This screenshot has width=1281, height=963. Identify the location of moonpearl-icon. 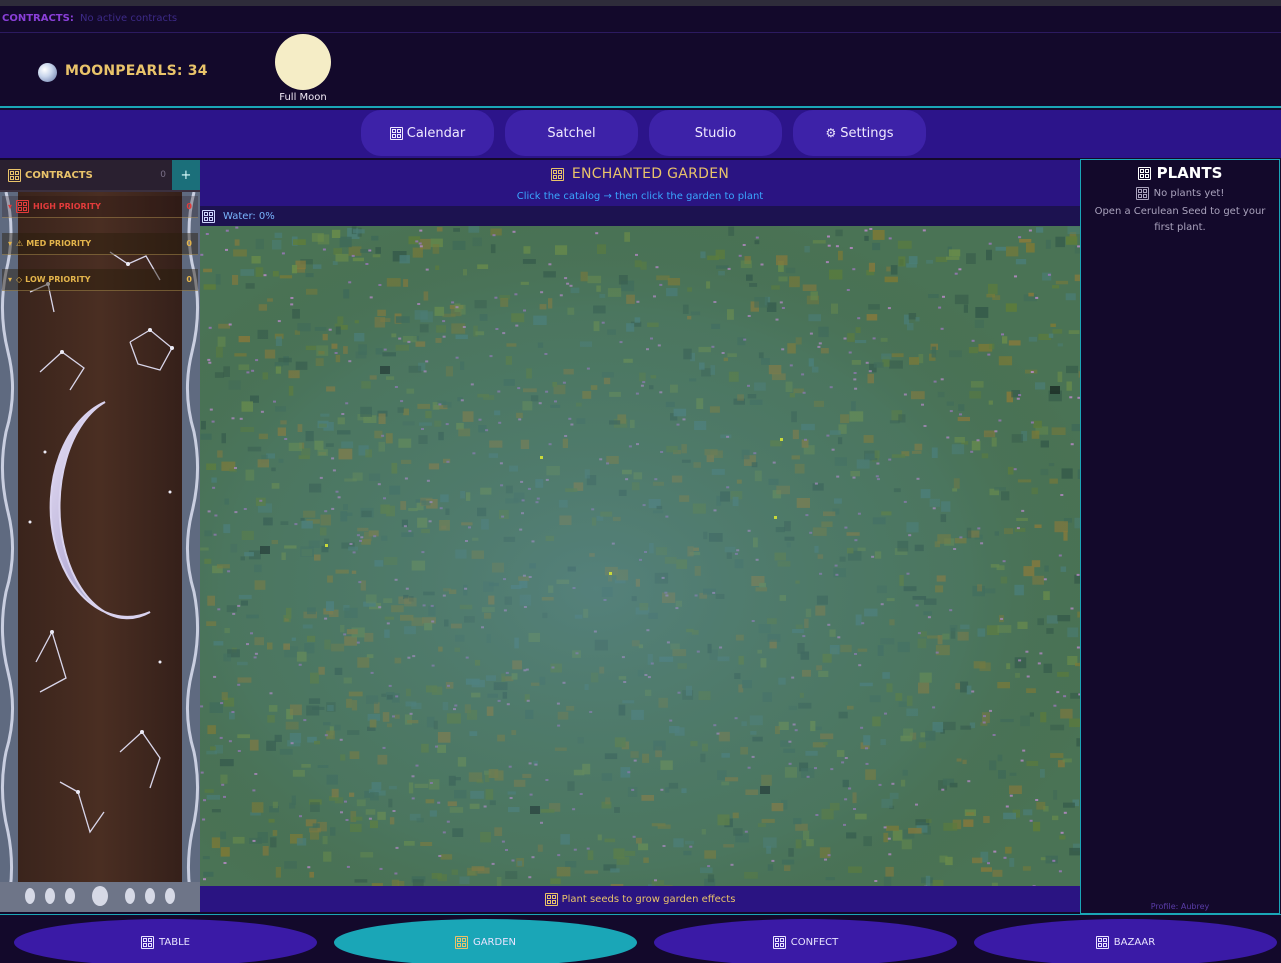
(47, 72).